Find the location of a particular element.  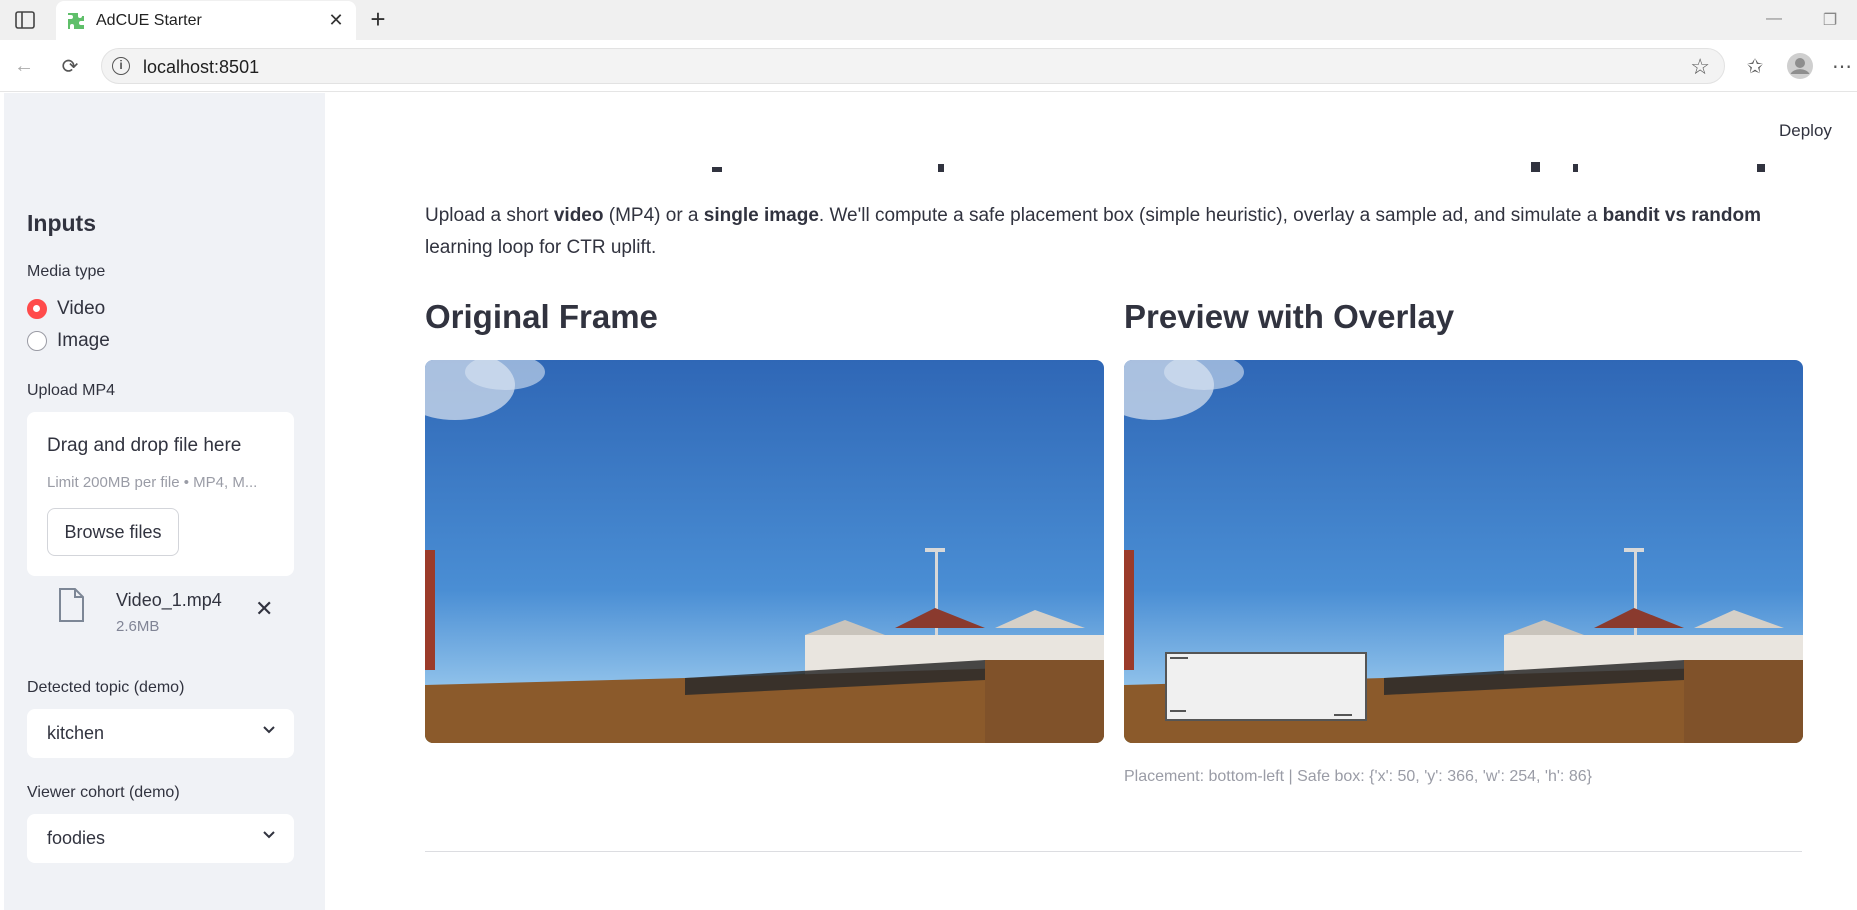

cohort-value: foodies is located at coordinates (76, 838).